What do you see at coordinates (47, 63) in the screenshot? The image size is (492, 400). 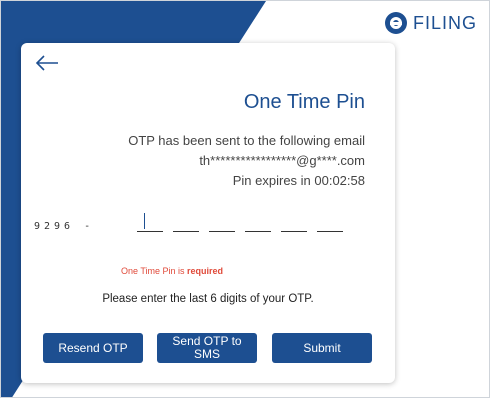 I see `arrow-left-icon` at bounding box center [47, 63].